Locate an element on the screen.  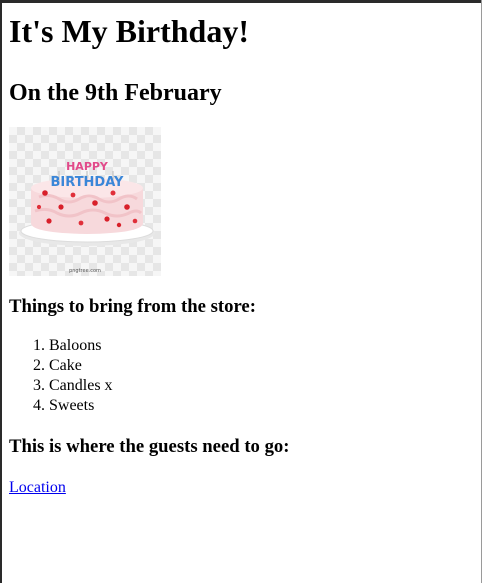
location-link: Location is located at coordinates (37, 488).